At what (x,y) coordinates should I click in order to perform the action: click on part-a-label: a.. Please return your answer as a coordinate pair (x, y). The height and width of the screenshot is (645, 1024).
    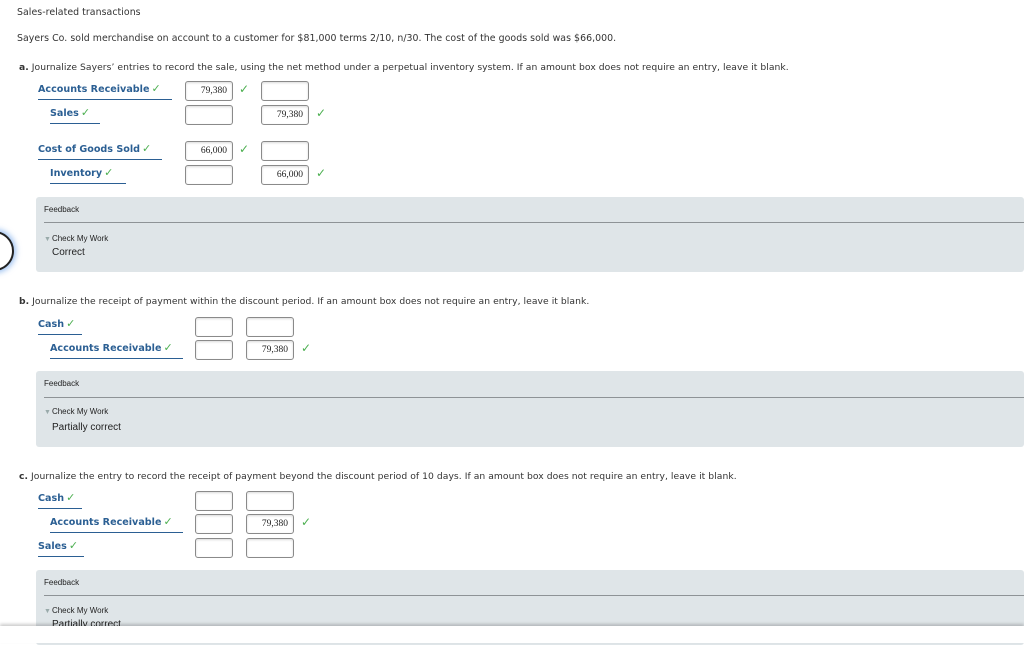
    Looking at the image, I should click on (24, 67).